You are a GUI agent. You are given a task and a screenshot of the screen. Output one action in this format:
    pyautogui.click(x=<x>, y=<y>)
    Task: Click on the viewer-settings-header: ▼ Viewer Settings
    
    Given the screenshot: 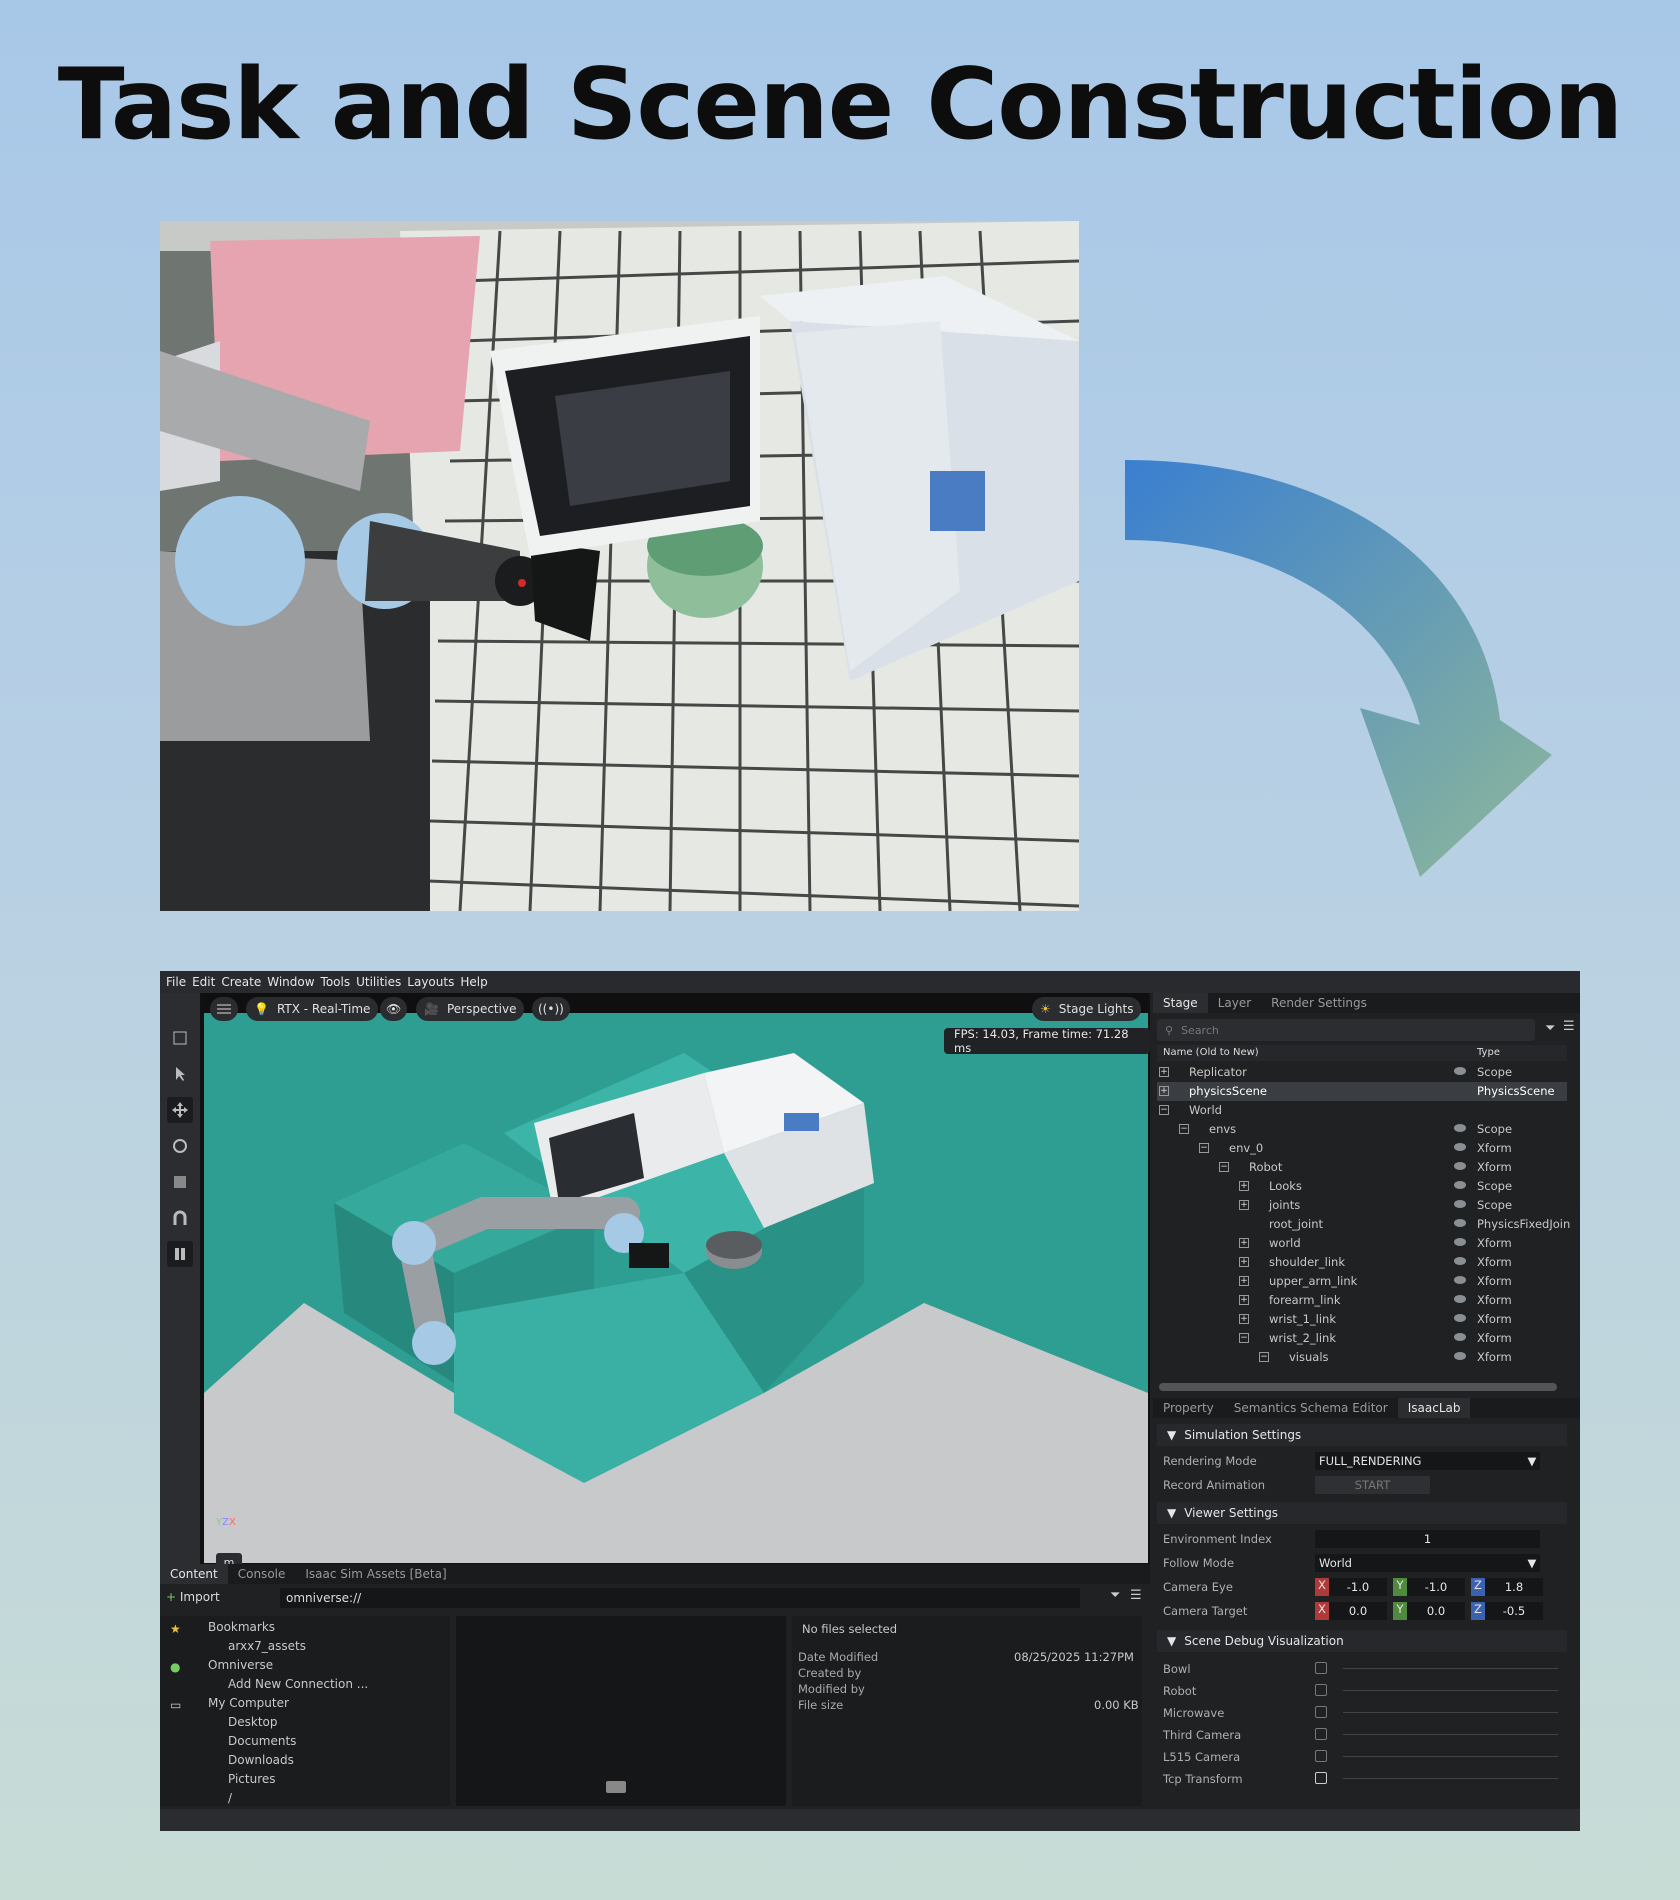 What is the action you would take?
    pyautogui.click(x=1362, y=1513)
    